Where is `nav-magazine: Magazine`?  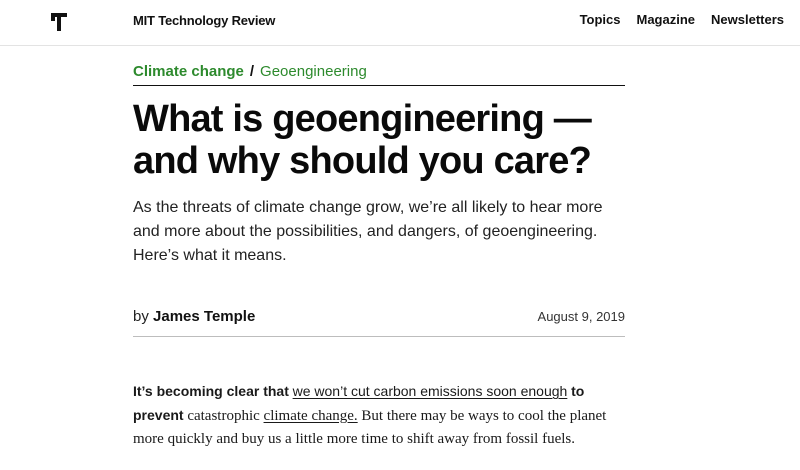
nav-magazine: Magazine is located at coordinates (666, 19).